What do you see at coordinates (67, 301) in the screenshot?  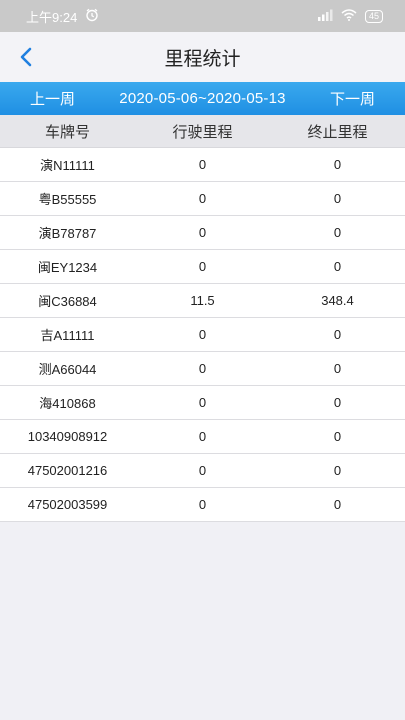 I see `plate-cell: 闽C36884` at bounding box center [67, 301].